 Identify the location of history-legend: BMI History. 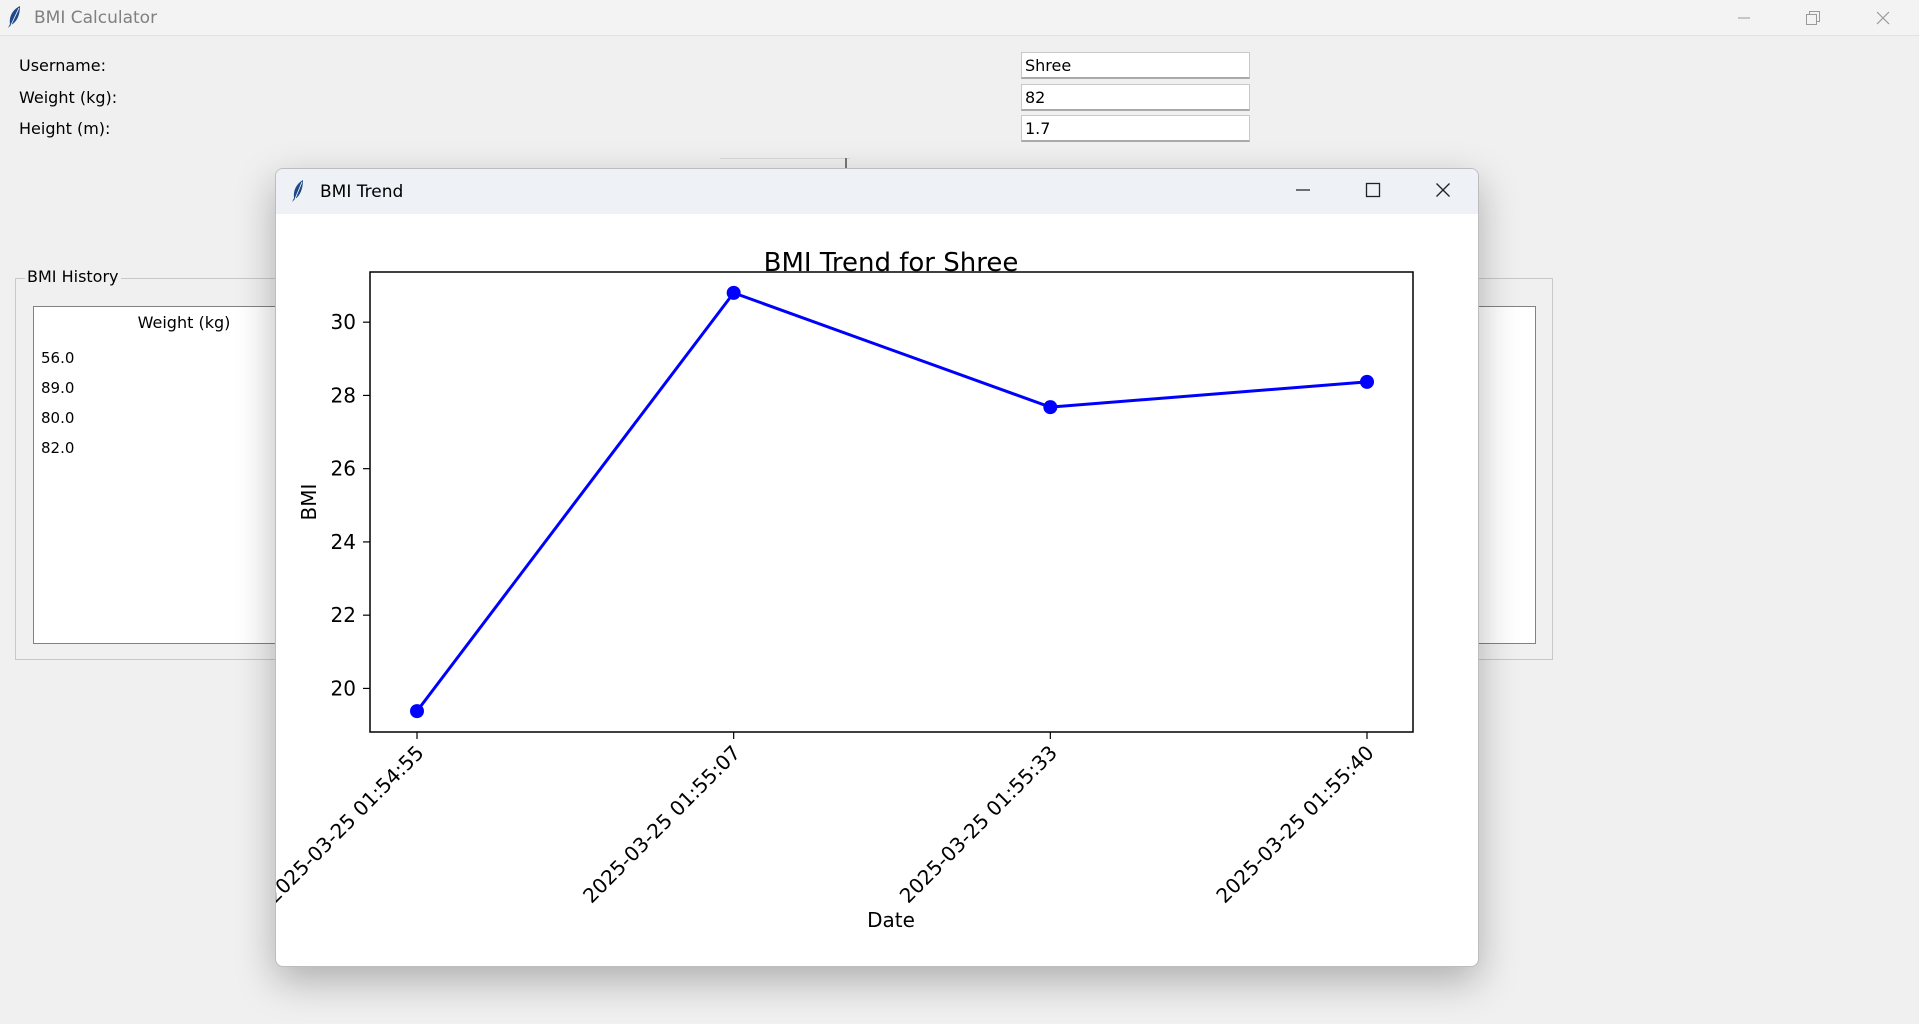
(73, 276).